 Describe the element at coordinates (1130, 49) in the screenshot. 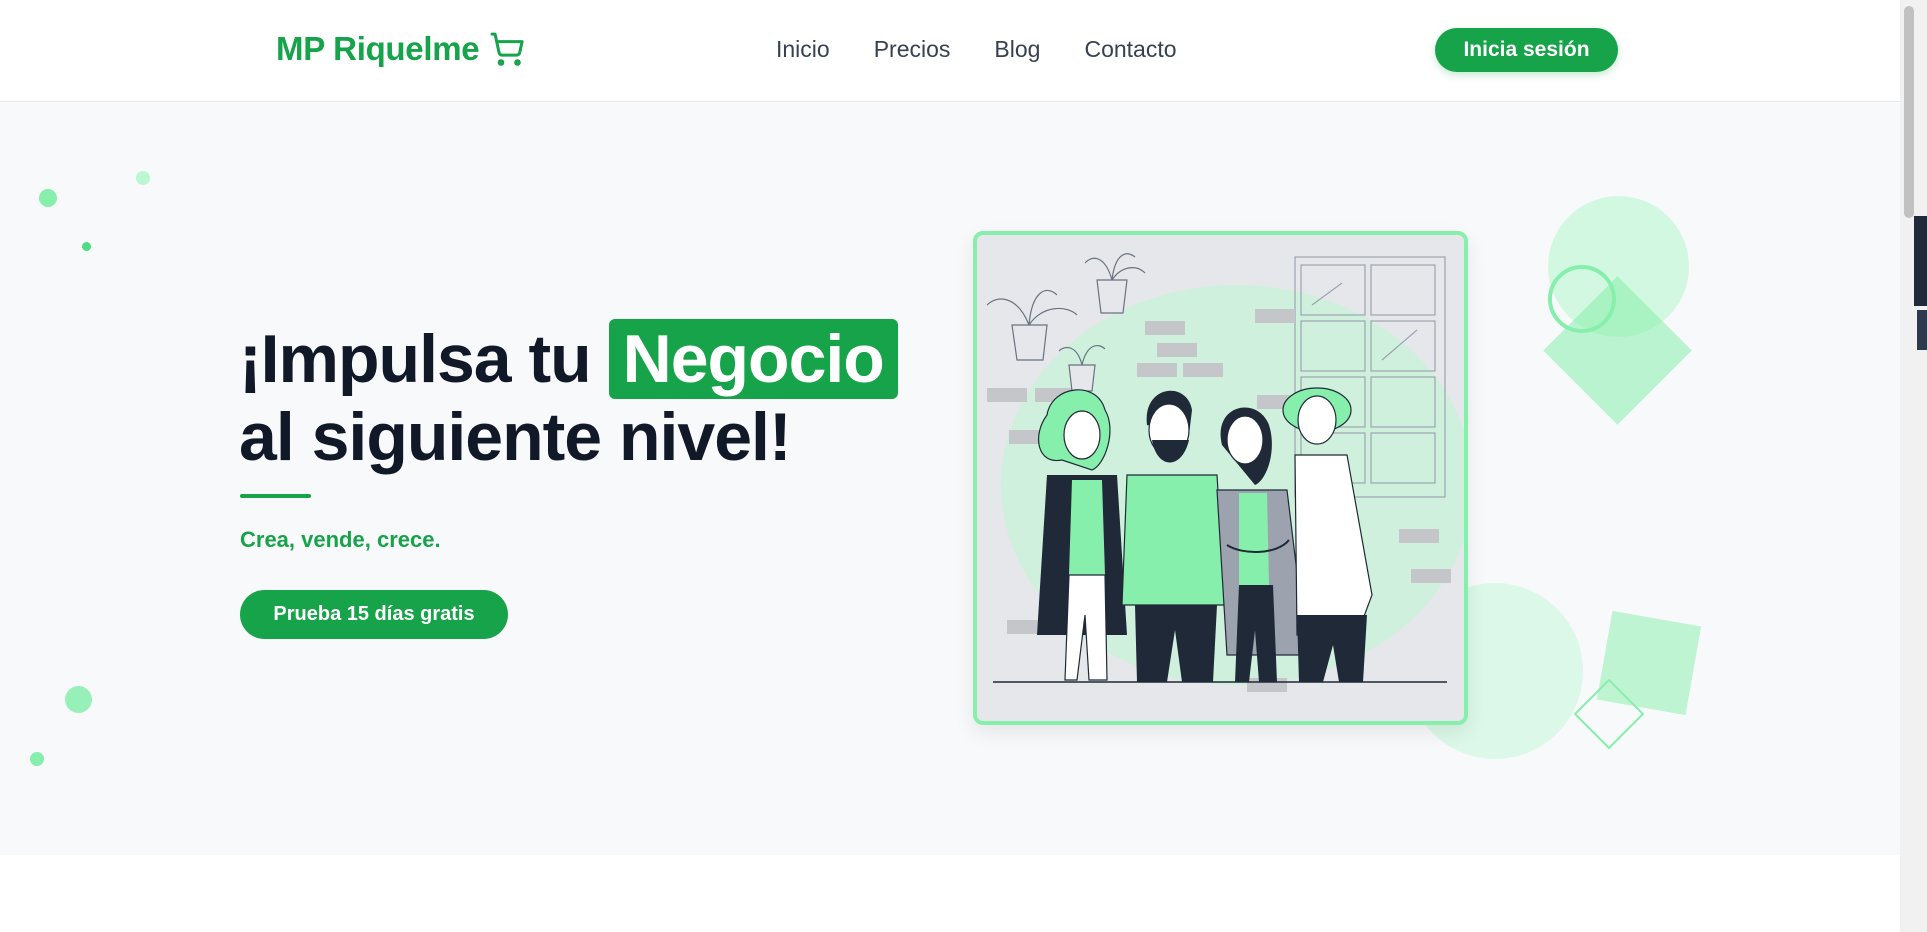

I see `nav-link-contacto: Contacto` at that location.